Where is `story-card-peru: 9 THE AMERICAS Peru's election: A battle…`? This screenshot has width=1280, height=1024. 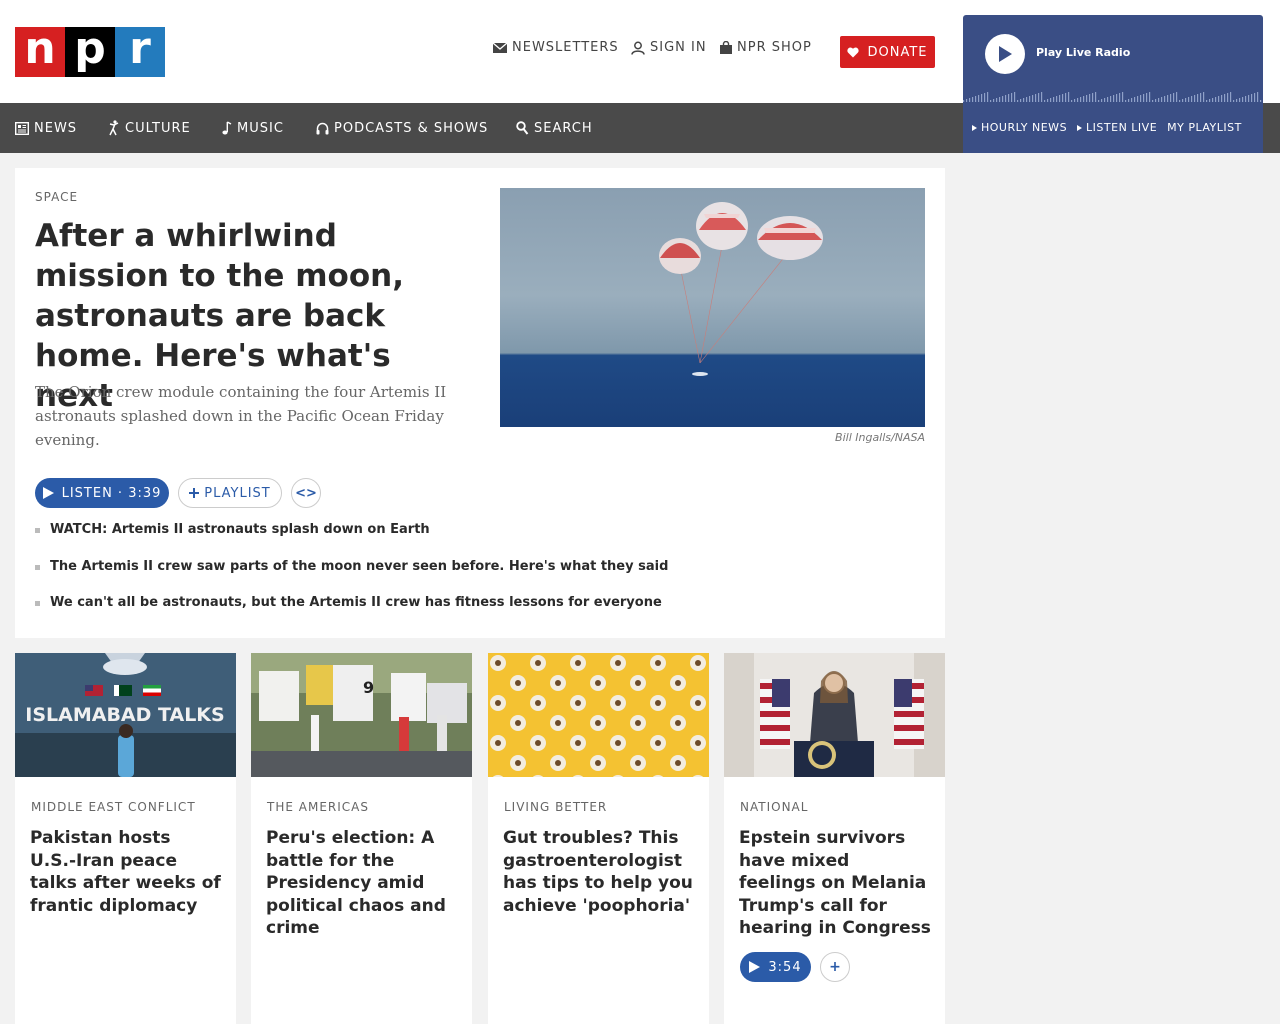
story-card-peru: 9 THE AMERICAS Peru's election: A battle… is located at coordinates (361, 838).